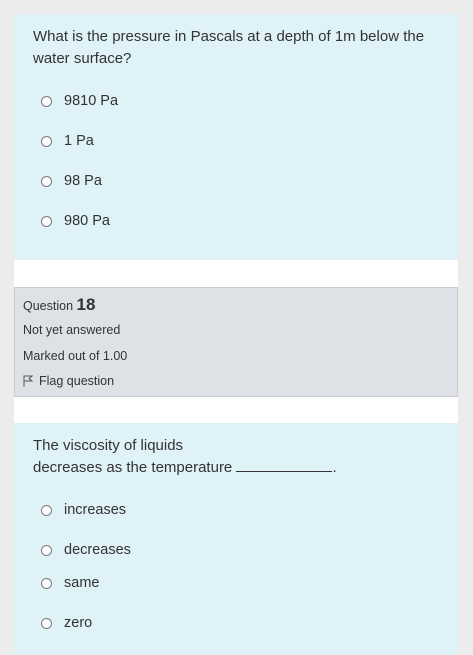 Image resolution: width=473 pixels, height=655 pixels. I want to click on question-number-value: 18, so click(86, 304).